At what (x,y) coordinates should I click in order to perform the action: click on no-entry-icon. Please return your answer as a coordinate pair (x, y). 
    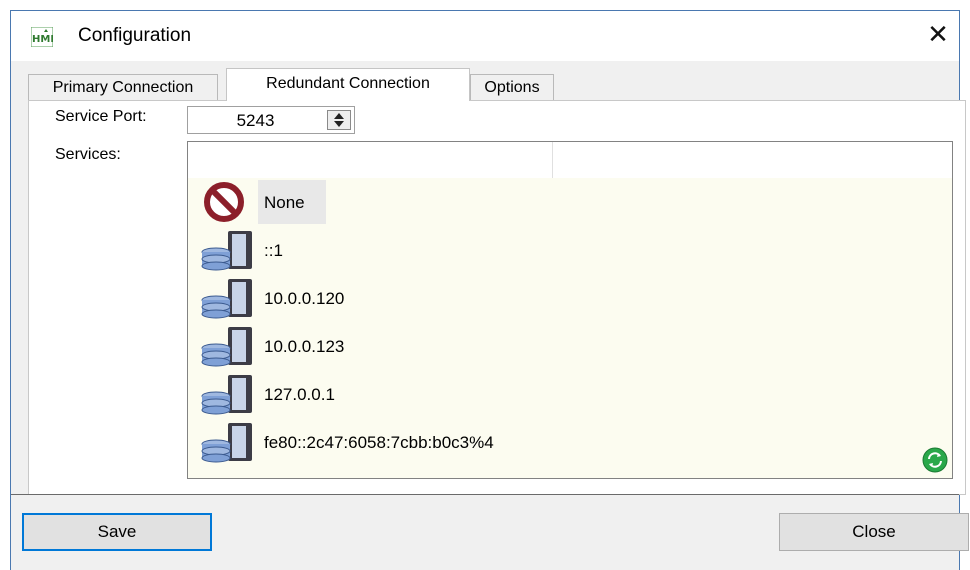
    Looking at the image, I should click on (224, 202).